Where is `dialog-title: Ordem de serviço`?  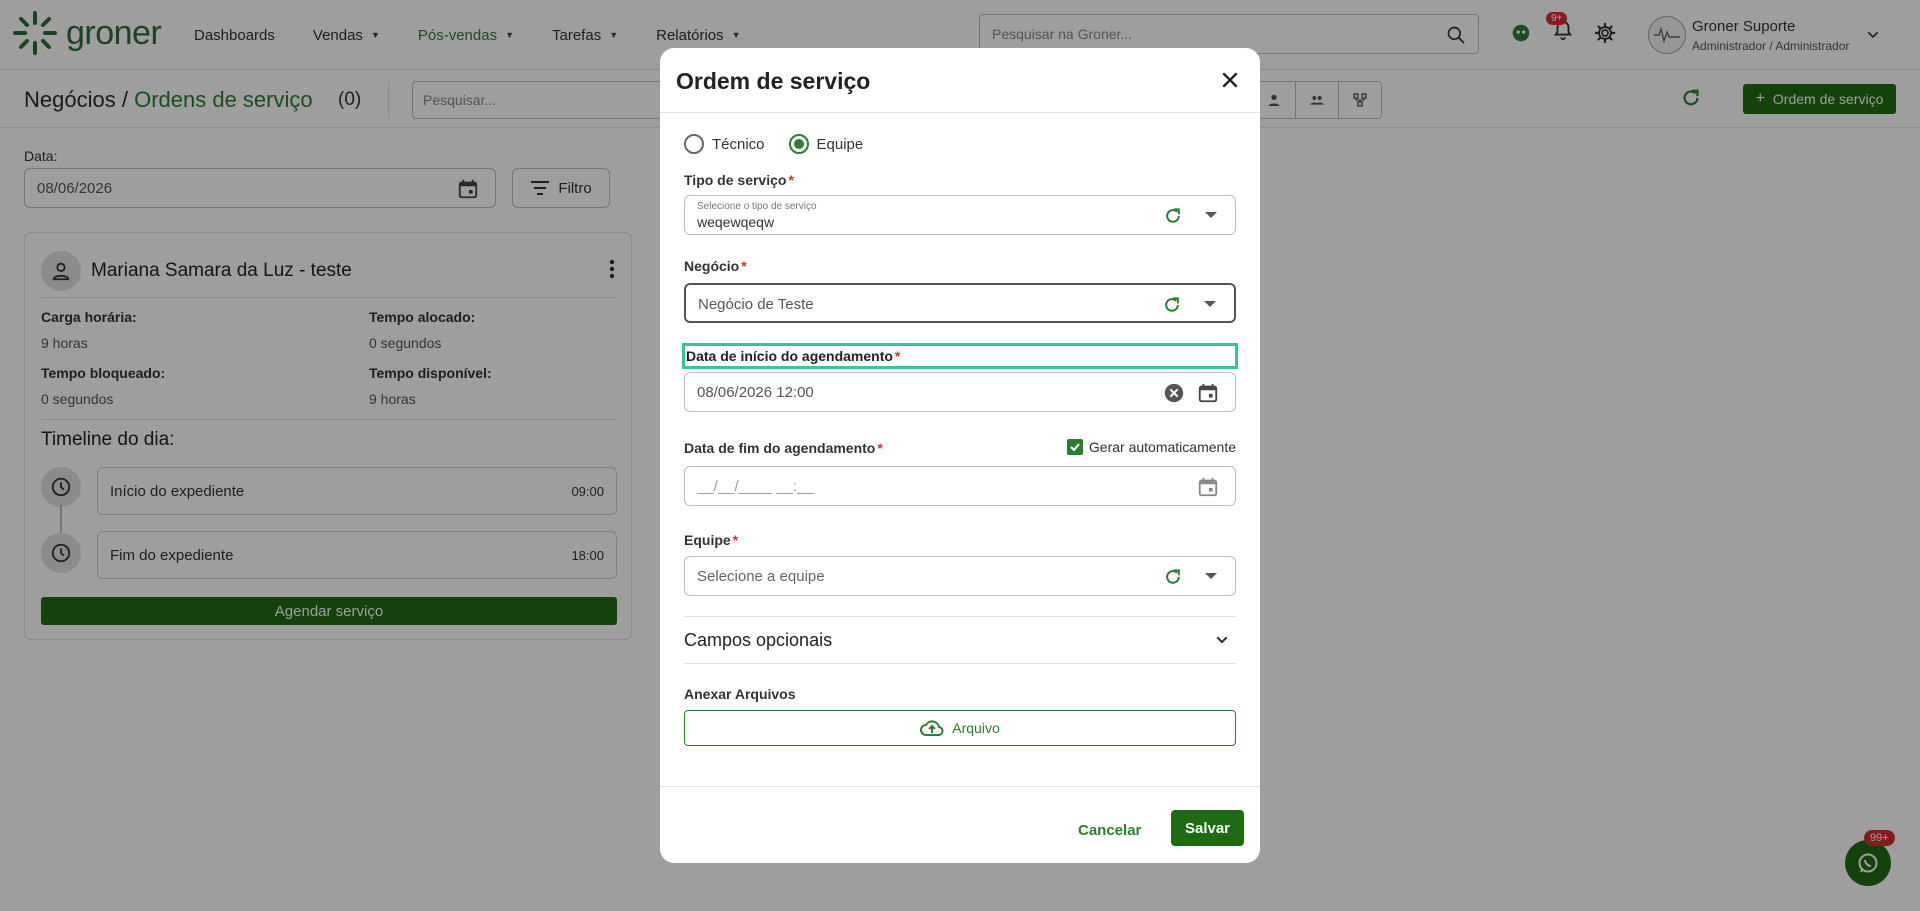 dialog-title: Ordem de serviço is located at coordinates (773, 81).